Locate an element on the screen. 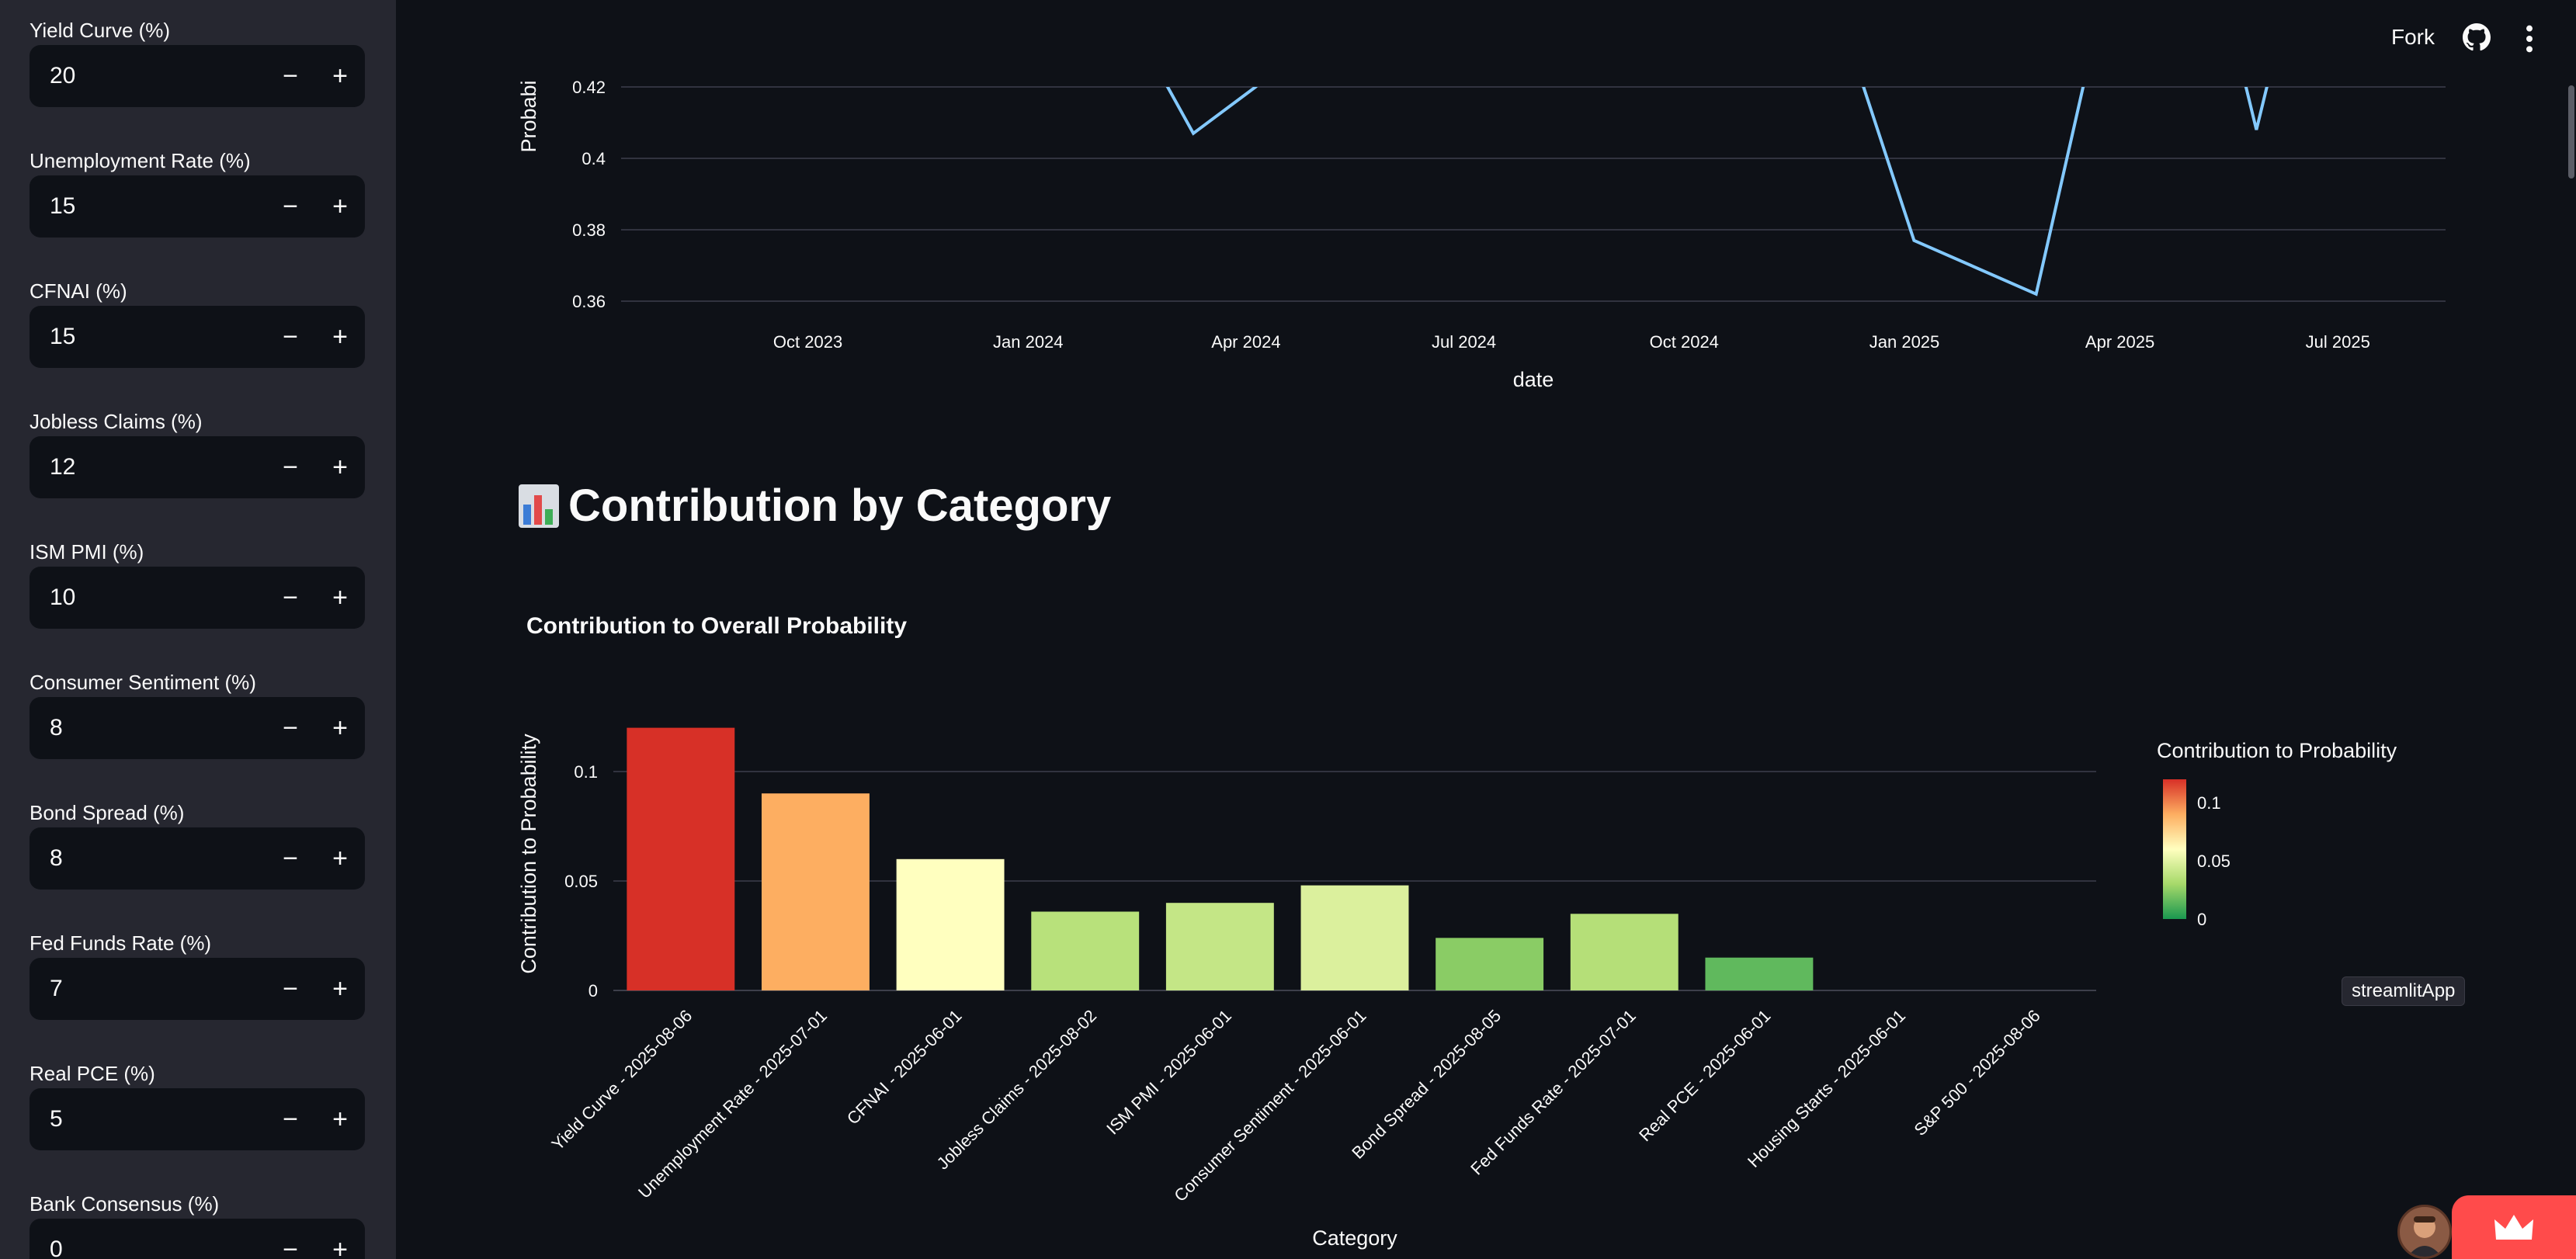  x-tick-label: Apr 2025 is located at coordinates (2119, 342).